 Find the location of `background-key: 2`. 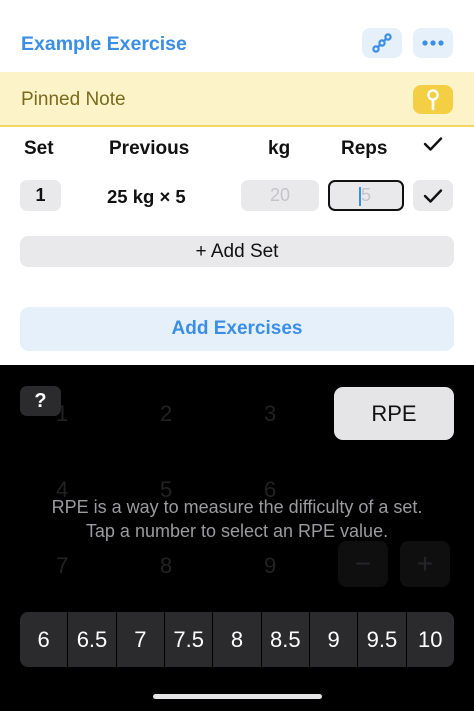

background-key: 2 is located at coordinates (166, 413).